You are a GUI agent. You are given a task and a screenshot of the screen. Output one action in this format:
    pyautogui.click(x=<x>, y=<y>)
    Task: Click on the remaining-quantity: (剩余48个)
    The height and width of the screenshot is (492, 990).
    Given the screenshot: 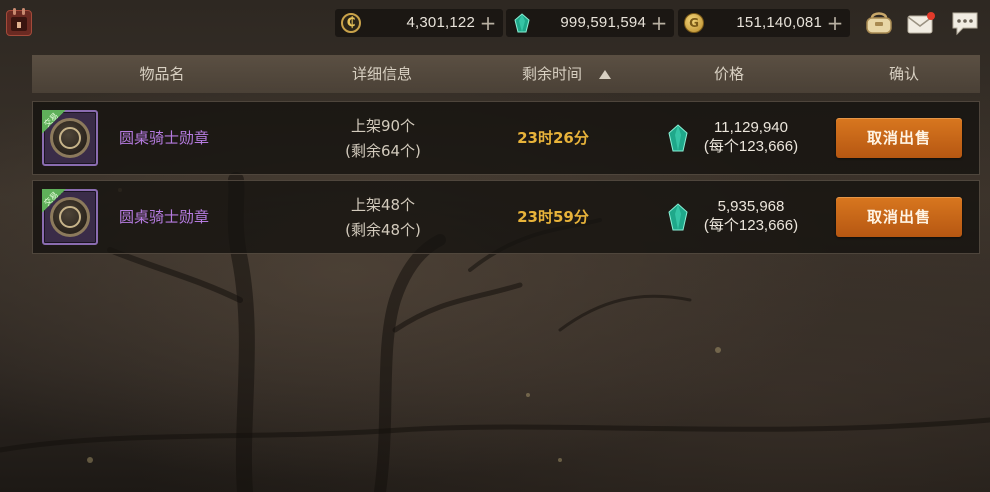 What is the action you would take?
    pyautogui.click(x=383, y=230)
    